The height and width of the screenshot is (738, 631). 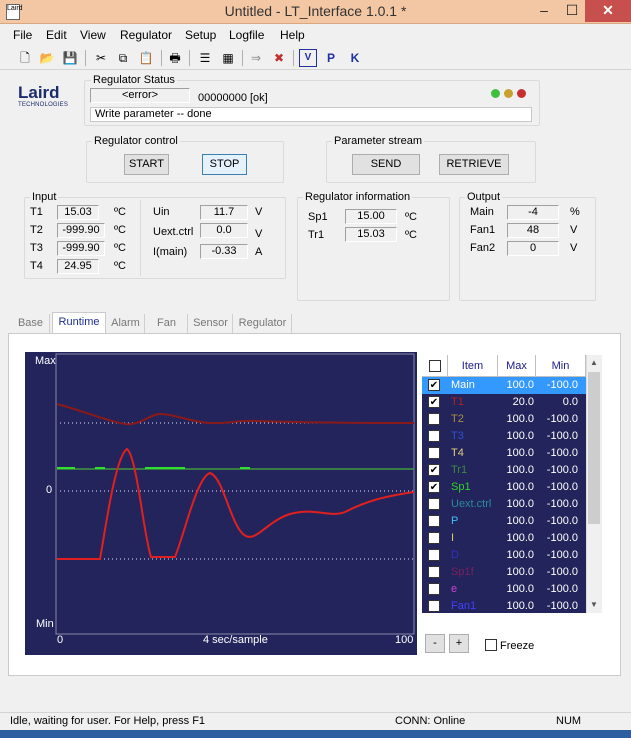 What do you see at coordinates (56, 35) in the screenshot?
I see `menu-edit: Edit` at bounding box center [56, 35].